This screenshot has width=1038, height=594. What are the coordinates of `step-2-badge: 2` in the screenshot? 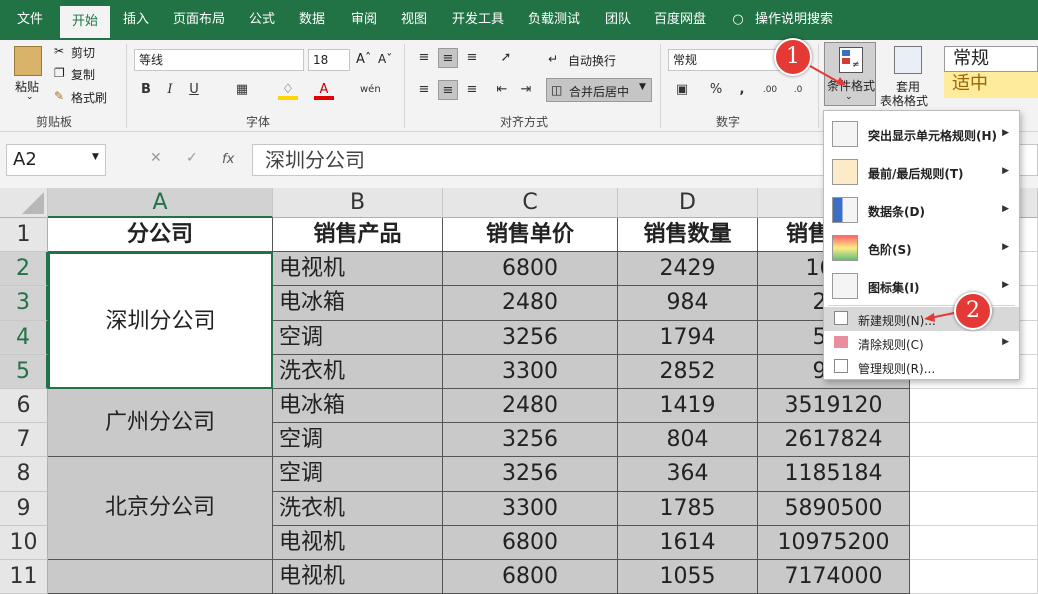 It's located at (973, 311).